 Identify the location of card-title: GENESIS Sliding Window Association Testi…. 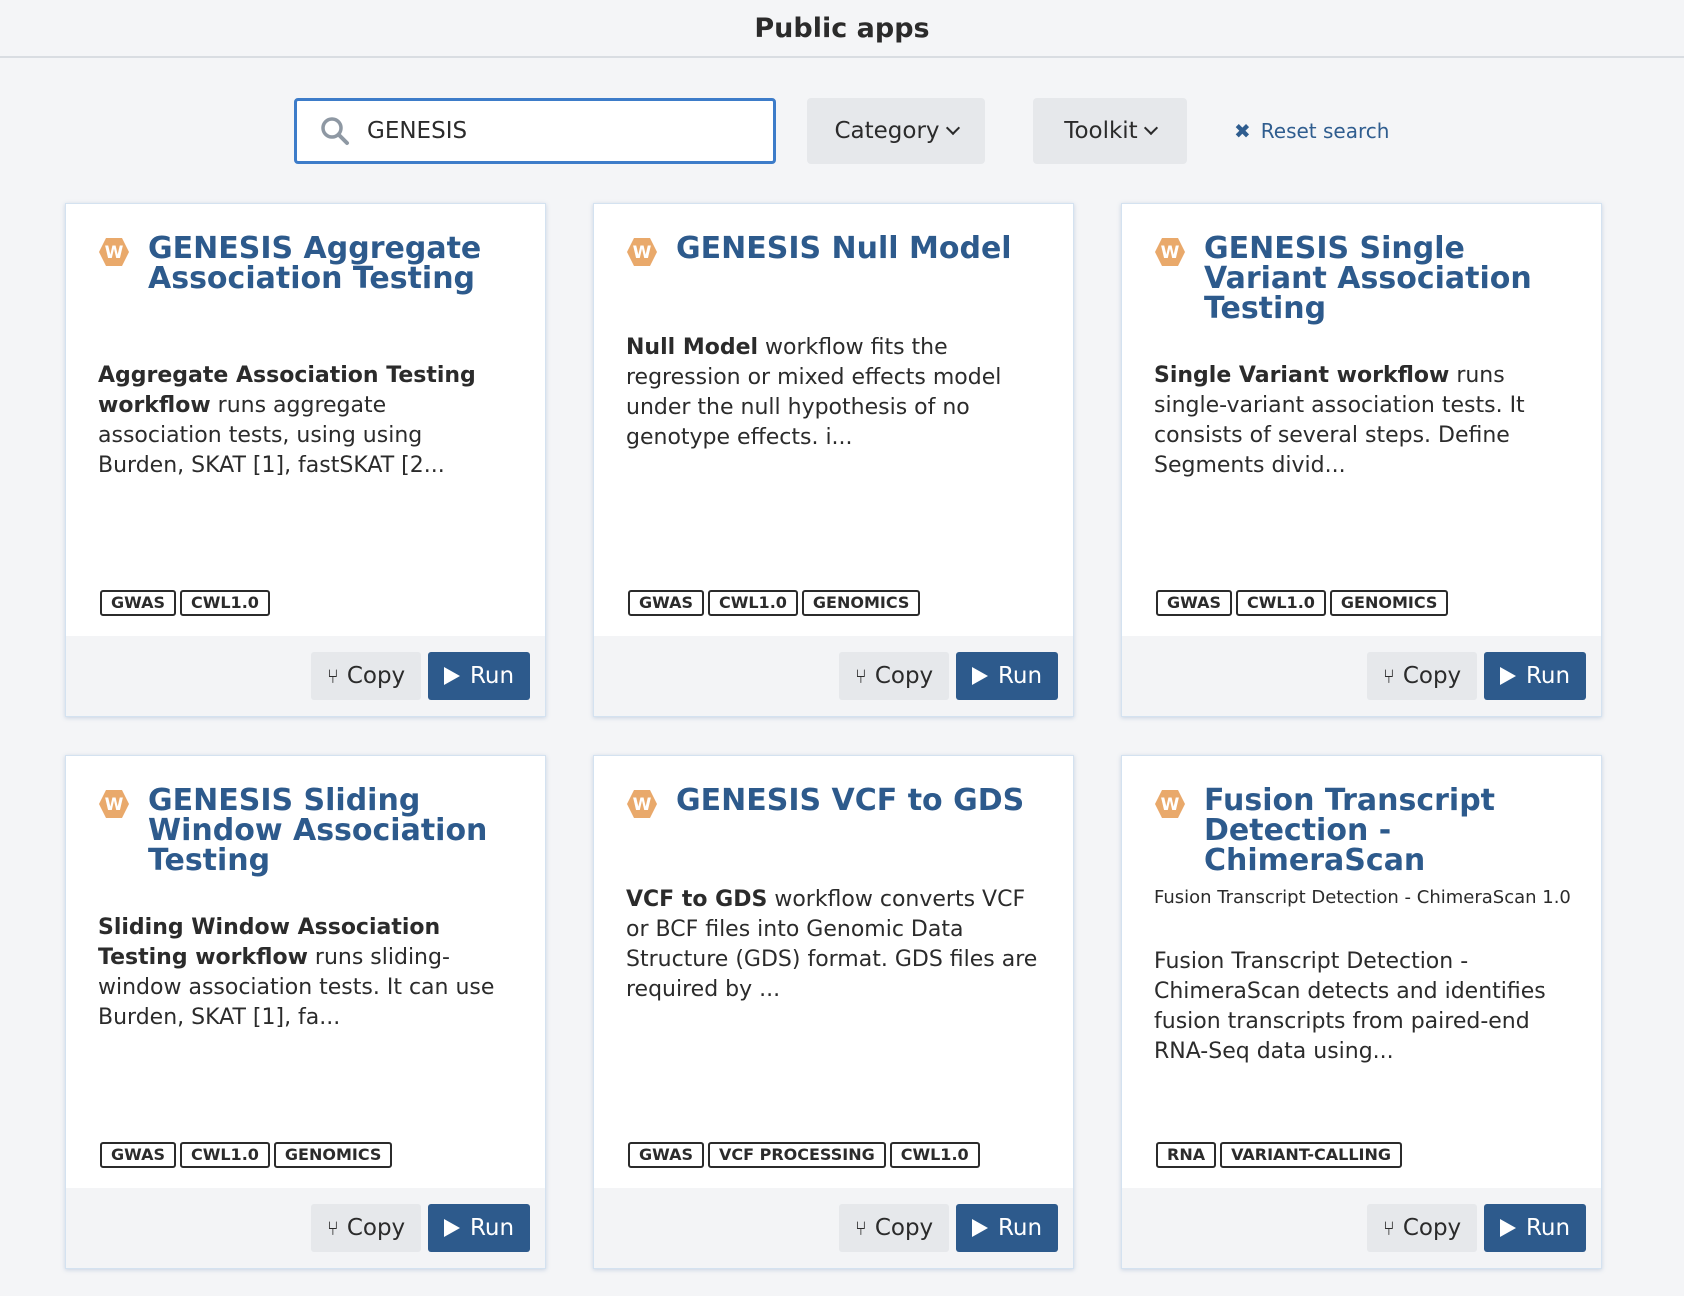
(332, 831).